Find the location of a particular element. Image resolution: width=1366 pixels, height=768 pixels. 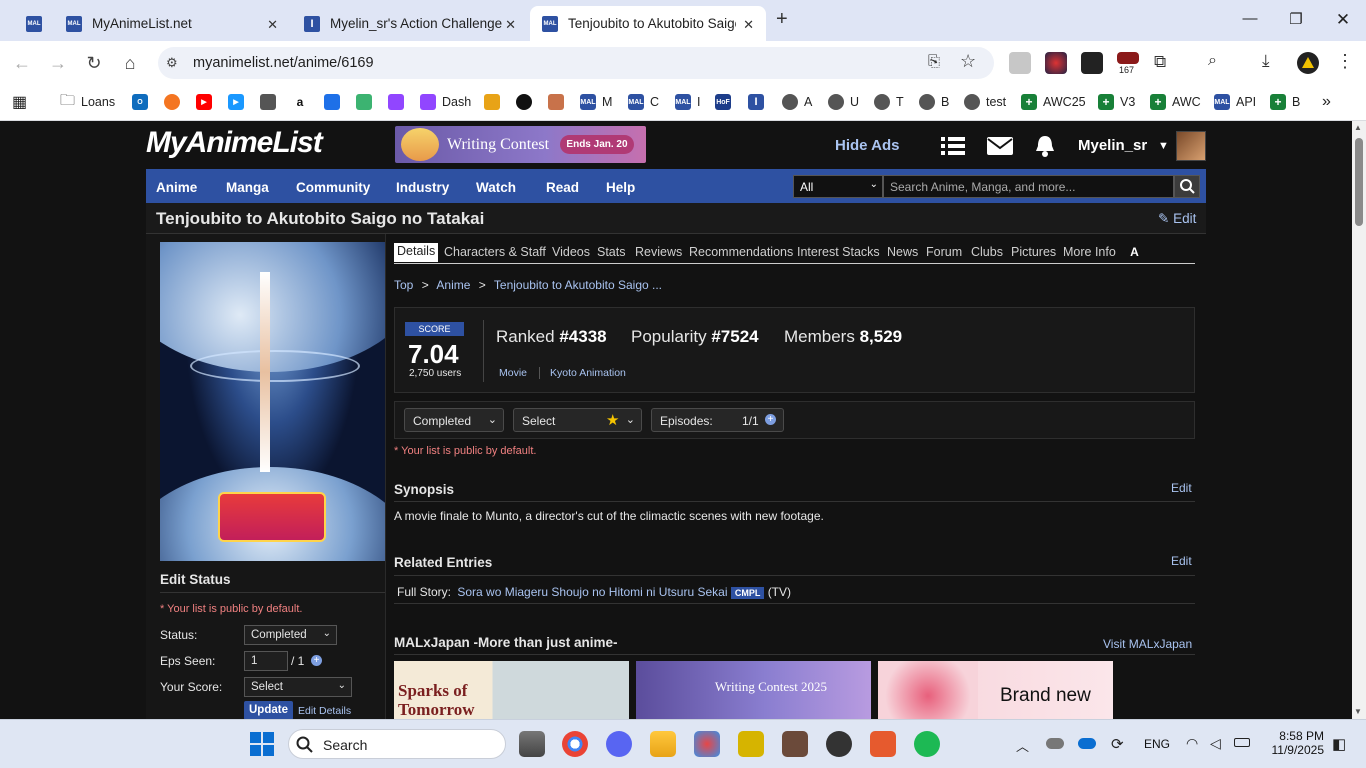

tab-forum: Forum is located at coordinates (944, 252).